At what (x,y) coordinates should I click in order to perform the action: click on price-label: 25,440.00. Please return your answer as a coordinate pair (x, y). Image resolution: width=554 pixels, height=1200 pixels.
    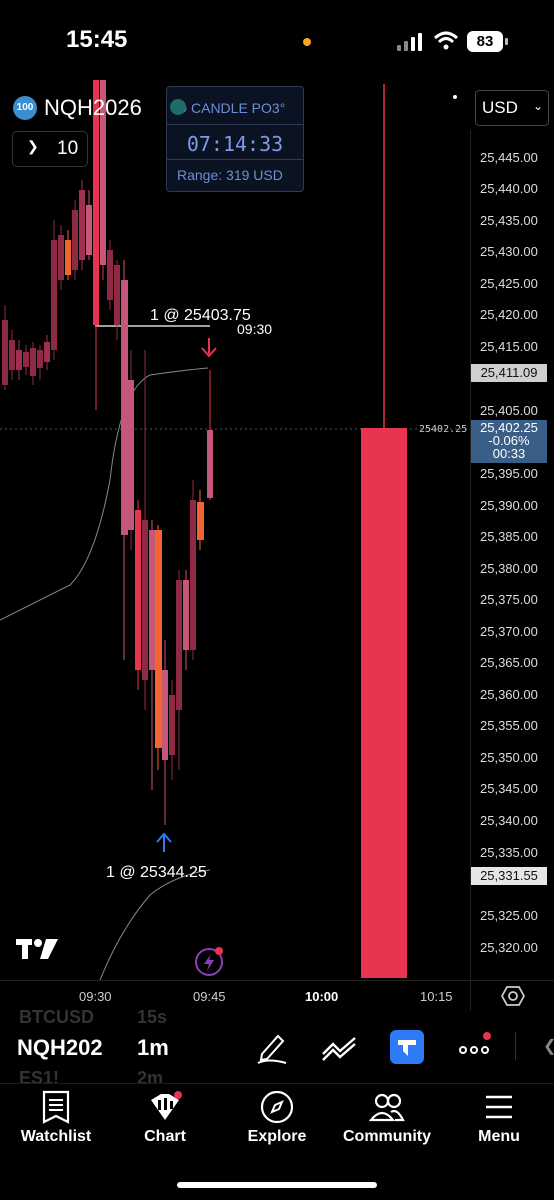
    Looking at the image, I should click on (509, 188).